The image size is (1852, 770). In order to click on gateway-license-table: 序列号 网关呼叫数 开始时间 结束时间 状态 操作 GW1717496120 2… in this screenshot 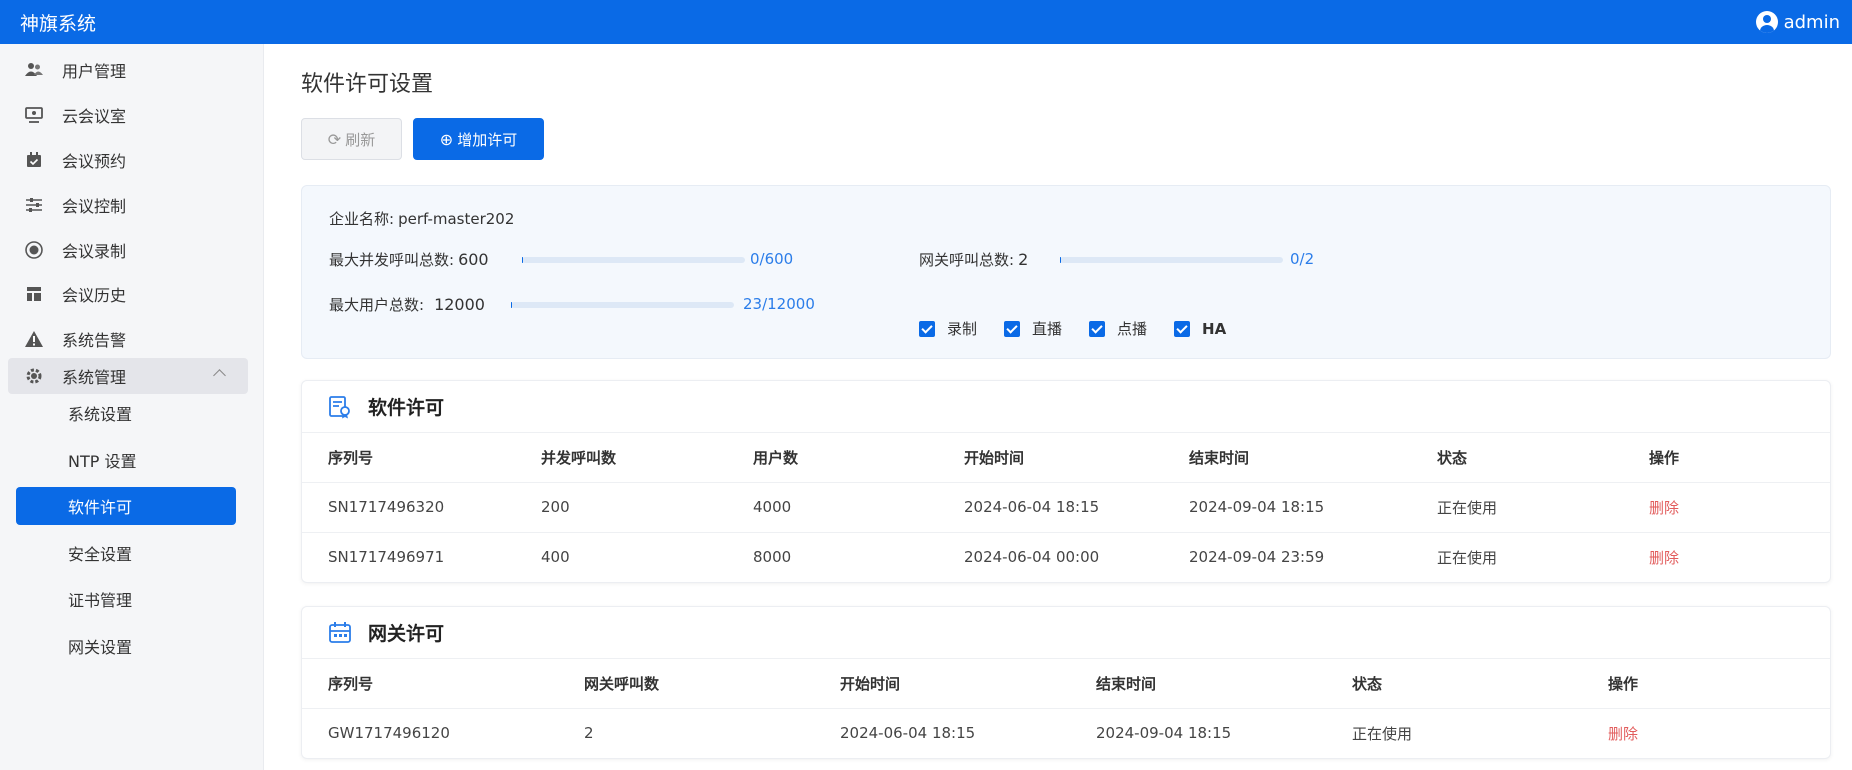, I will do `click(1066, 708)`.